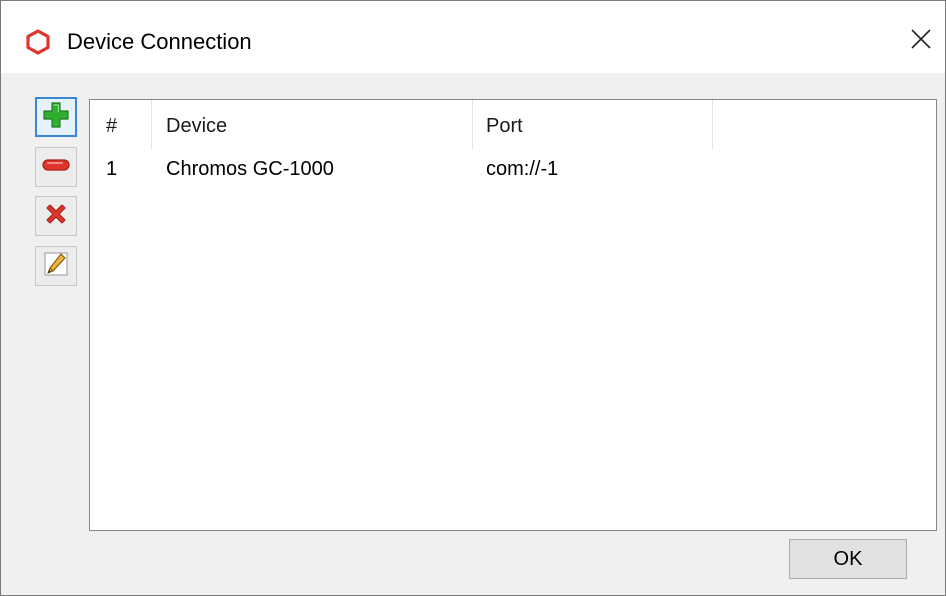 This screenshot has width=946, height=596. I want to click on edit-device-button, so click(56, 266).